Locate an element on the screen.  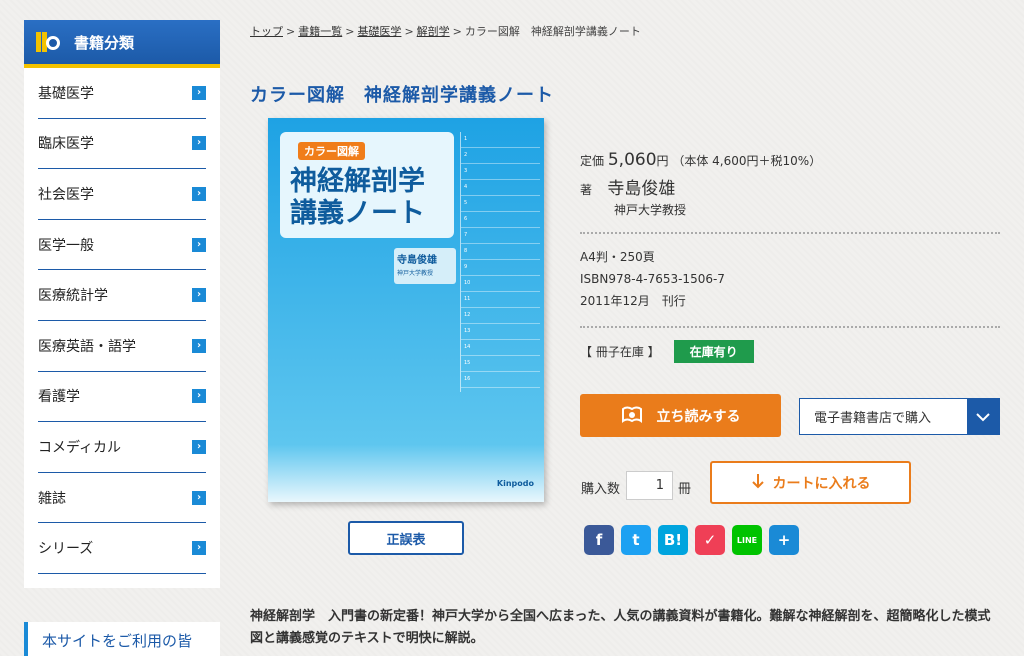
price: 定価 5,060円 （本体 4,600円＋税10%） is located at coordinates (790, 160).